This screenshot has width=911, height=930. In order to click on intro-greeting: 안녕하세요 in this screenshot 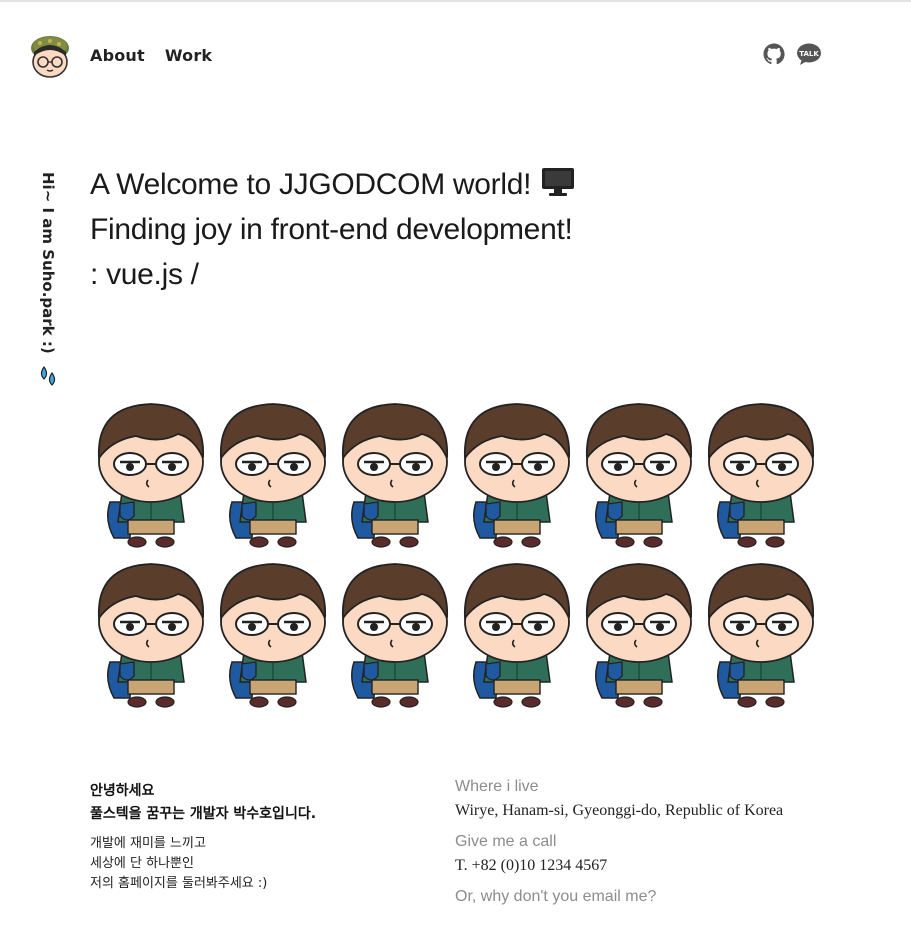, I will do `click(122, 791)`.